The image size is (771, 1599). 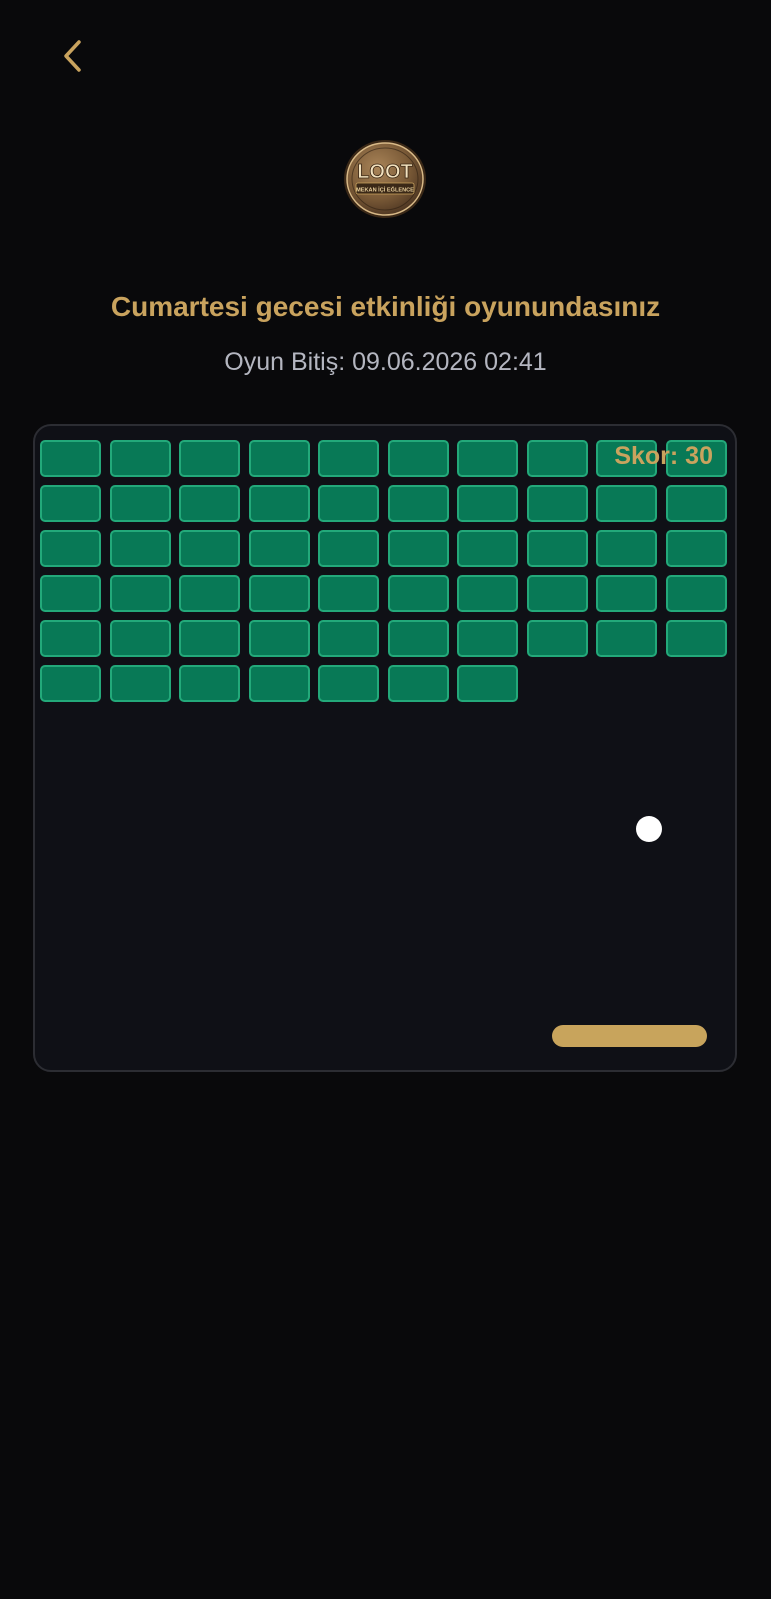 I want to click on event-title: Cumartesi gecesi etkinliği oyunundasınız, so click(x=385, y=306).